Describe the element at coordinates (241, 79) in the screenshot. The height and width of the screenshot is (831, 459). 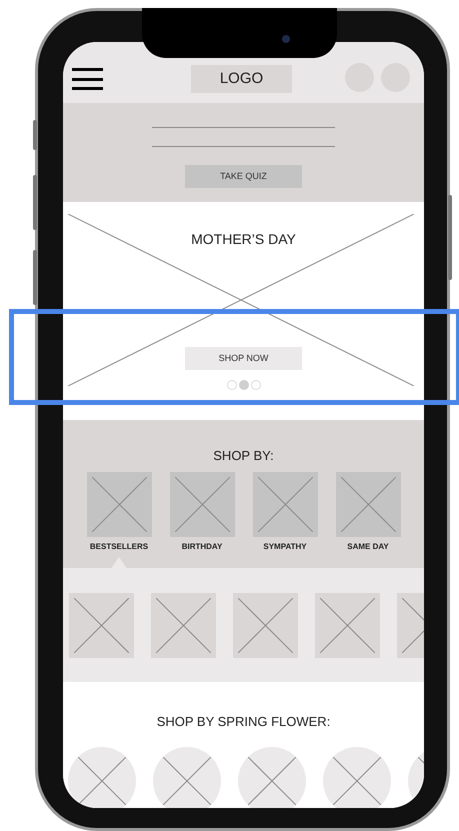
I see `logo-placeholder: LOGO` at that location.